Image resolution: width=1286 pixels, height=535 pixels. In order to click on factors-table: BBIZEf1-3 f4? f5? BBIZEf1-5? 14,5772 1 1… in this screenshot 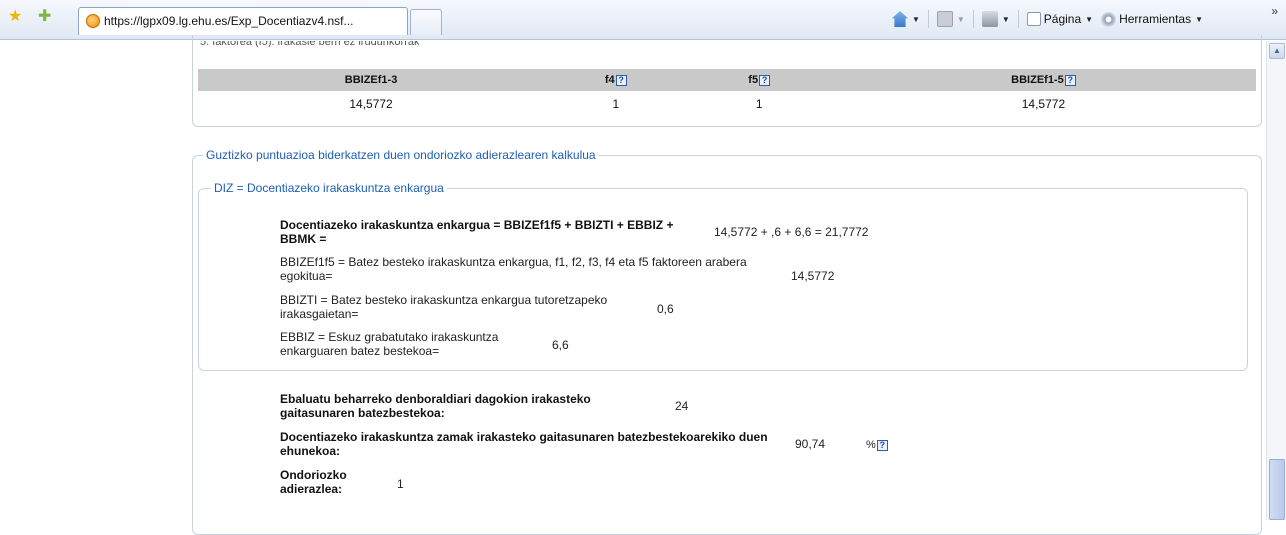, I will do `click(727, 93)`.